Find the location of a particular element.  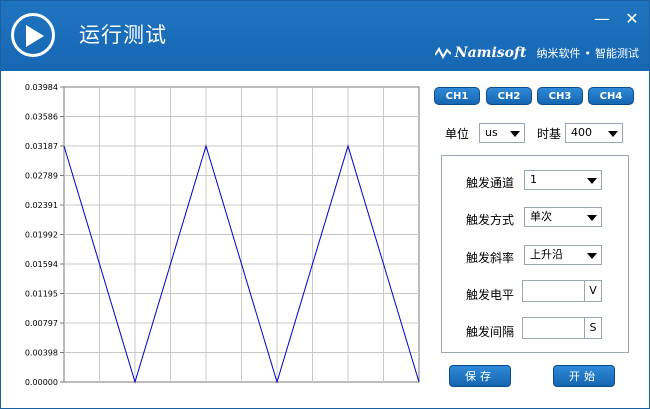

save-button: 保存 is located at coordinates (480, 376).